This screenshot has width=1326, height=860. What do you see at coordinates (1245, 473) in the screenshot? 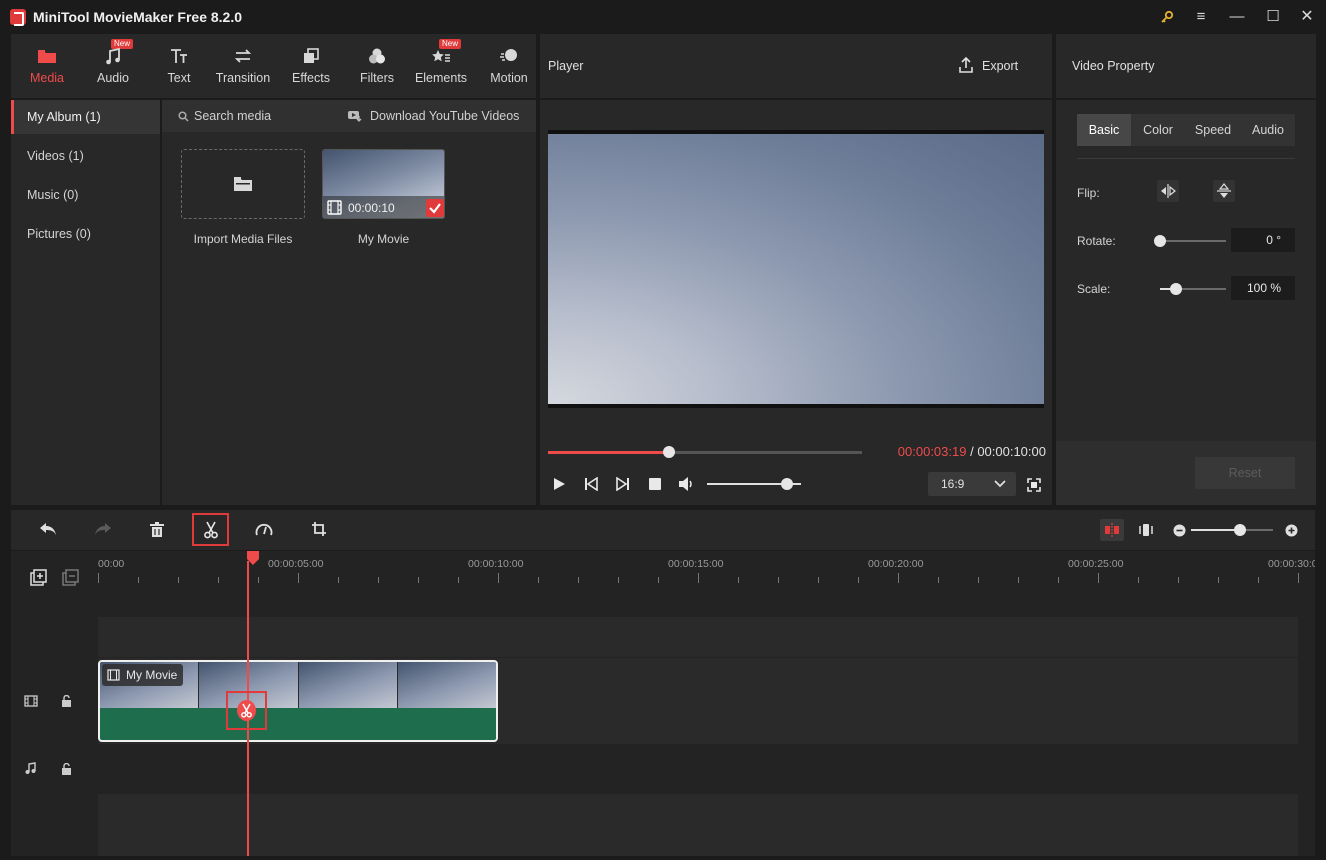
I see `reset-button: Reset` at bounding box center [1245, 473].